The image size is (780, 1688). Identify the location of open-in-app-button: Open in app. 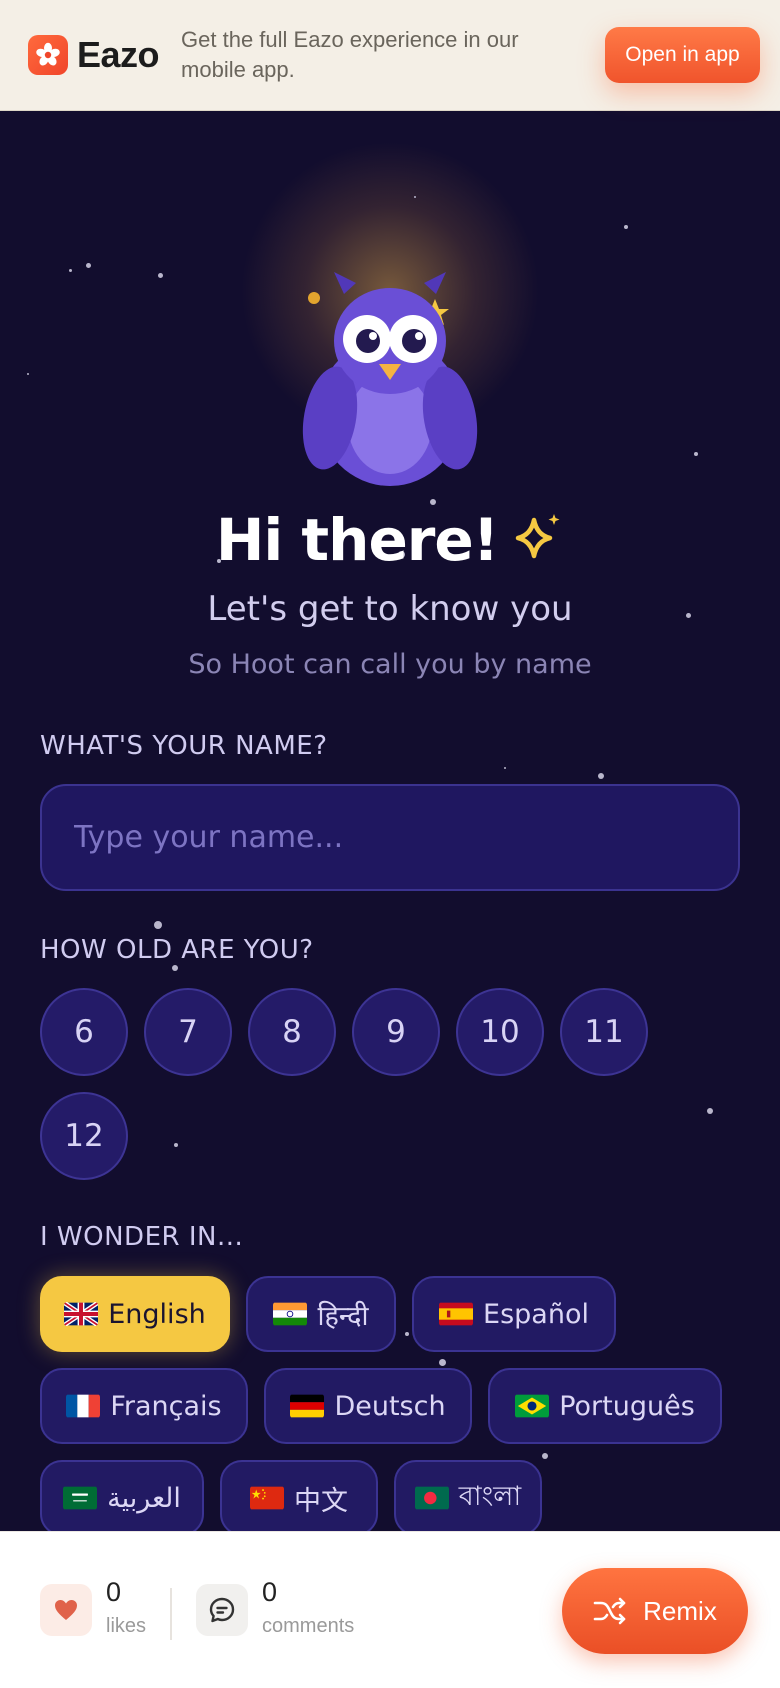
(682, 55).